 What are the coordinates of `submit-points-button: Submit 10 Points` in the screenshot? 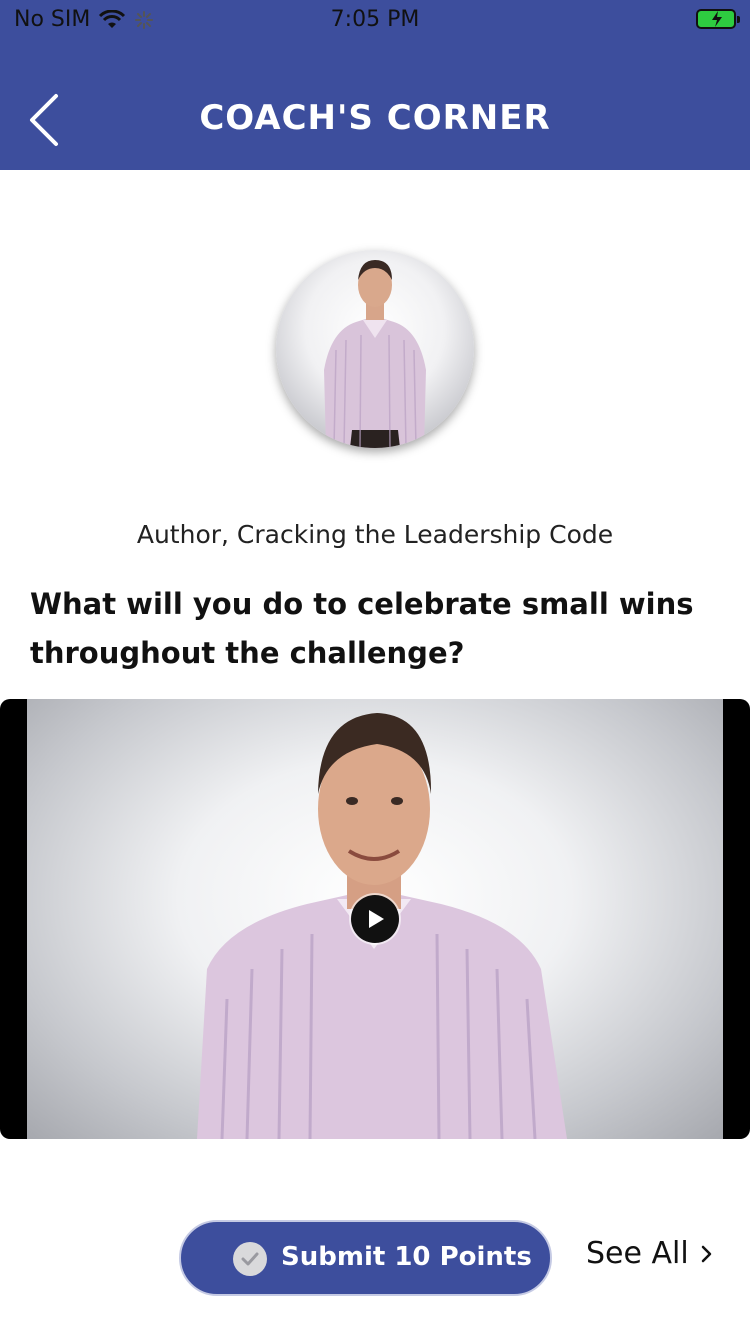 It's located at (365, 1258).